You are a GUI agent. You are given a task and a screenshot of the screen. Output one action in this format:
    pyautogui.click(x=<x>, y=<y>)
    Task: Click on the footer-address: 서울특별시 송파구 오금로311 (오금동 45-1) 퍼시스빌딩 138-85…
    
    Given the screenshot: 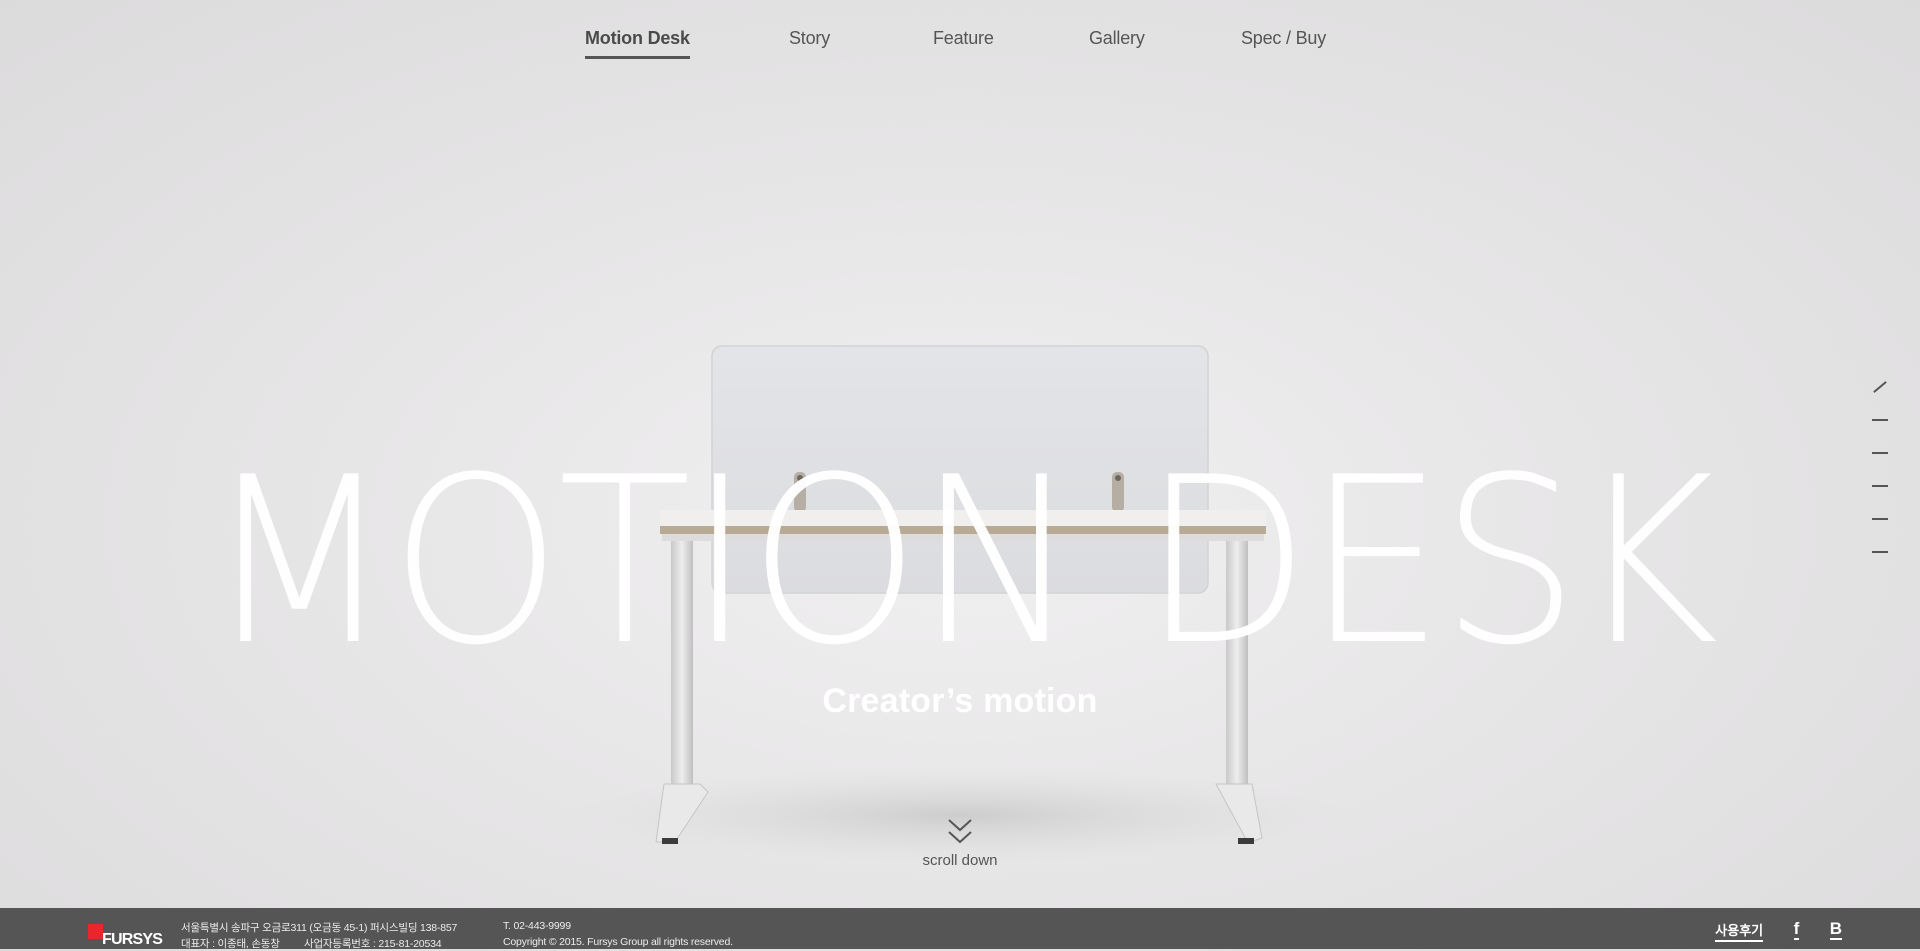 What is the action you would take?
    pyautogui.click(x=319, y=928)
    